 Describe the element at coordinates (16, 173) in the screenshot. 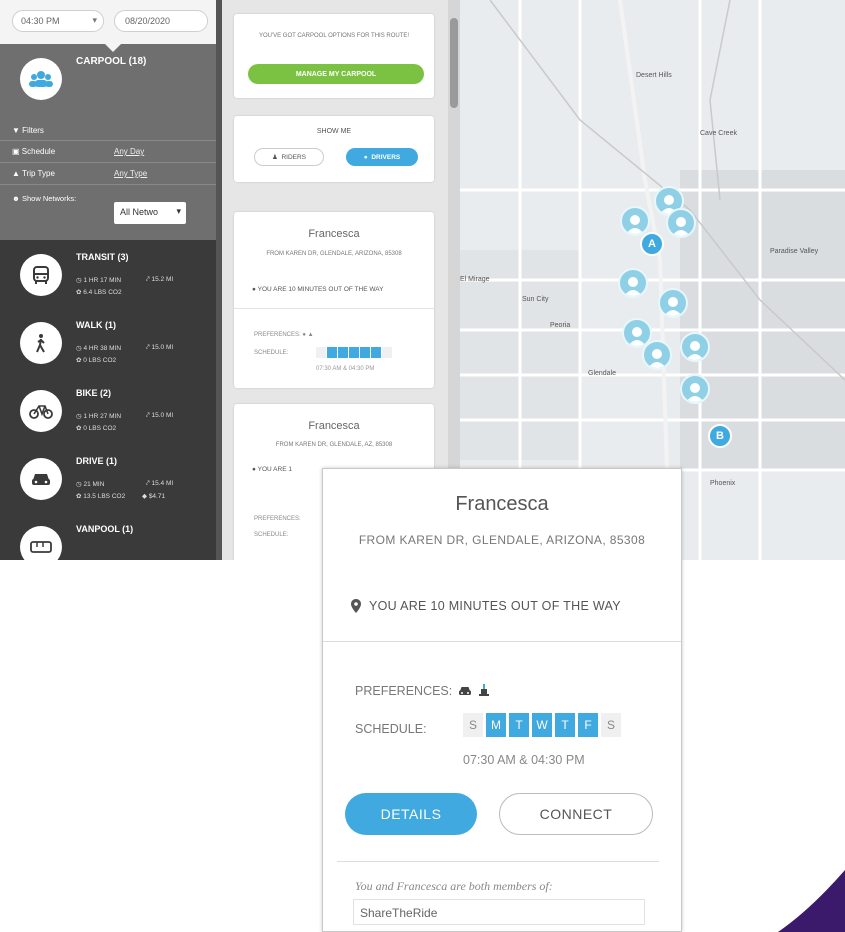

I see `car-icon: ▲` at that location.